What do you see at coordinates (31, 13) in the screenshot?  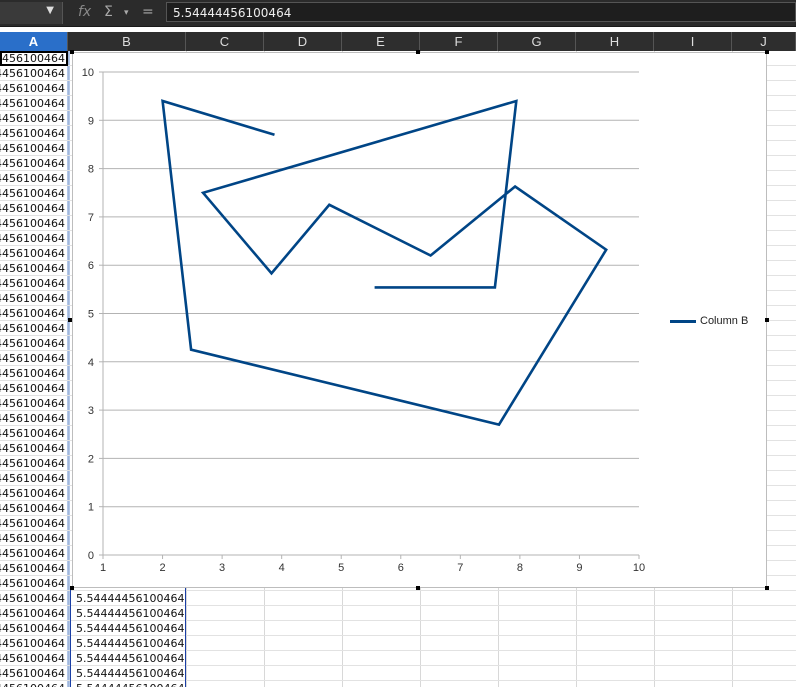 I see `name-box: ▼` at bounding box center [31, 13].